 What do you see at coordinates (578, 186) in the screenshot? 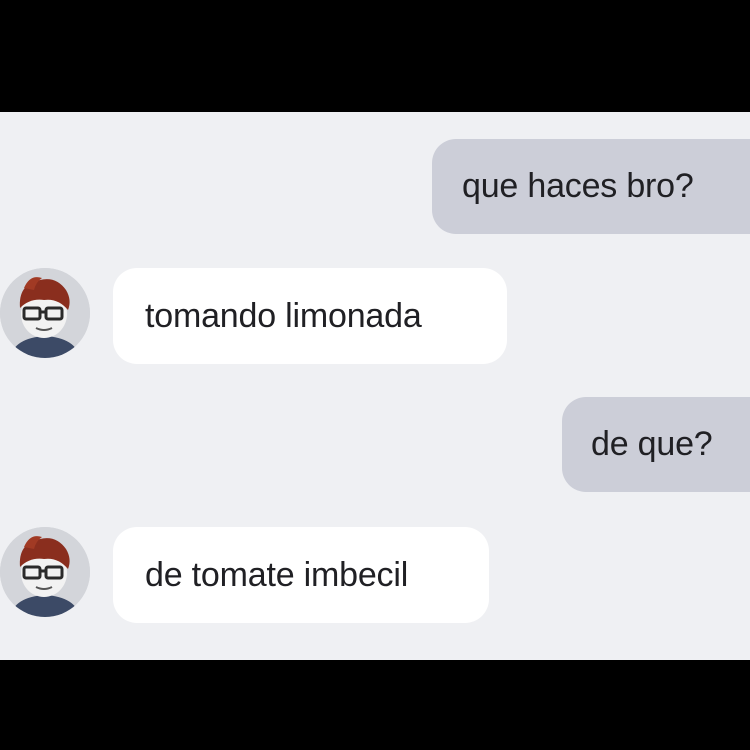
I see `message-text: que haces bro?` at bounding box center [578, 186].